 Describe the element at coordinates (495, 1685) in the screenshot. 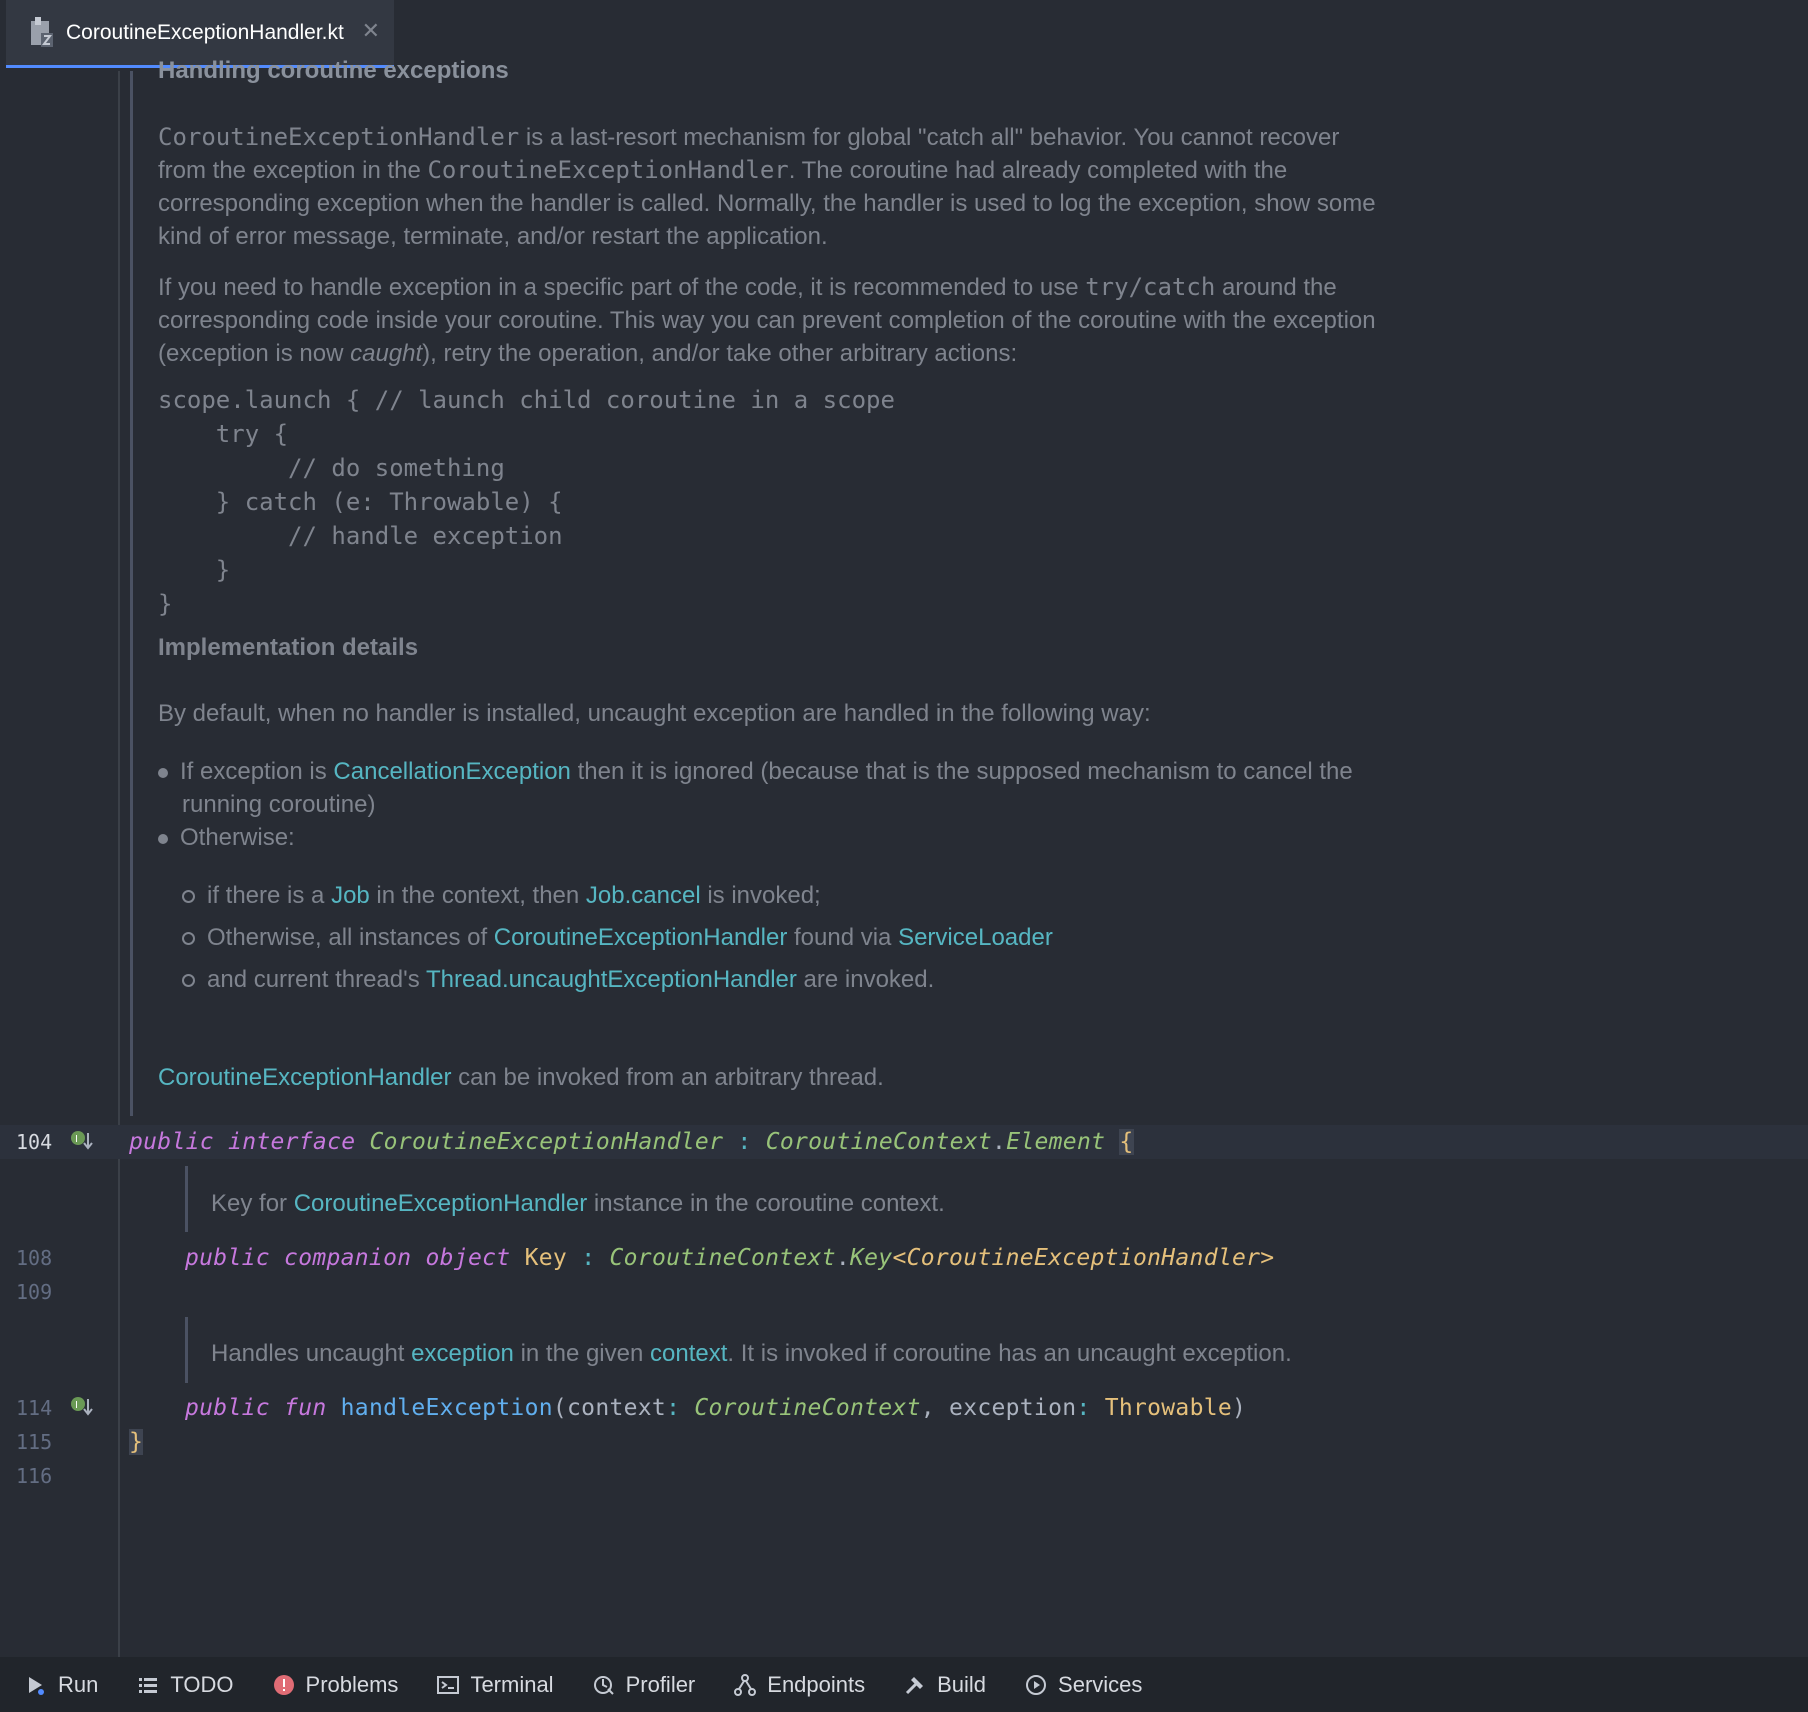

I see `tool-terminal-button: Terminal` at that location.